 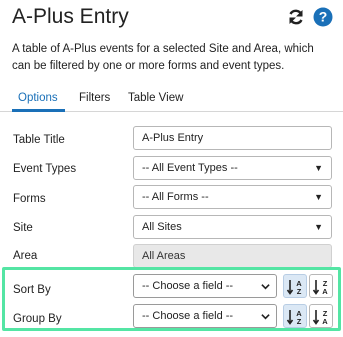 I want to click on site-label: Site, so click(x=23, y=228).